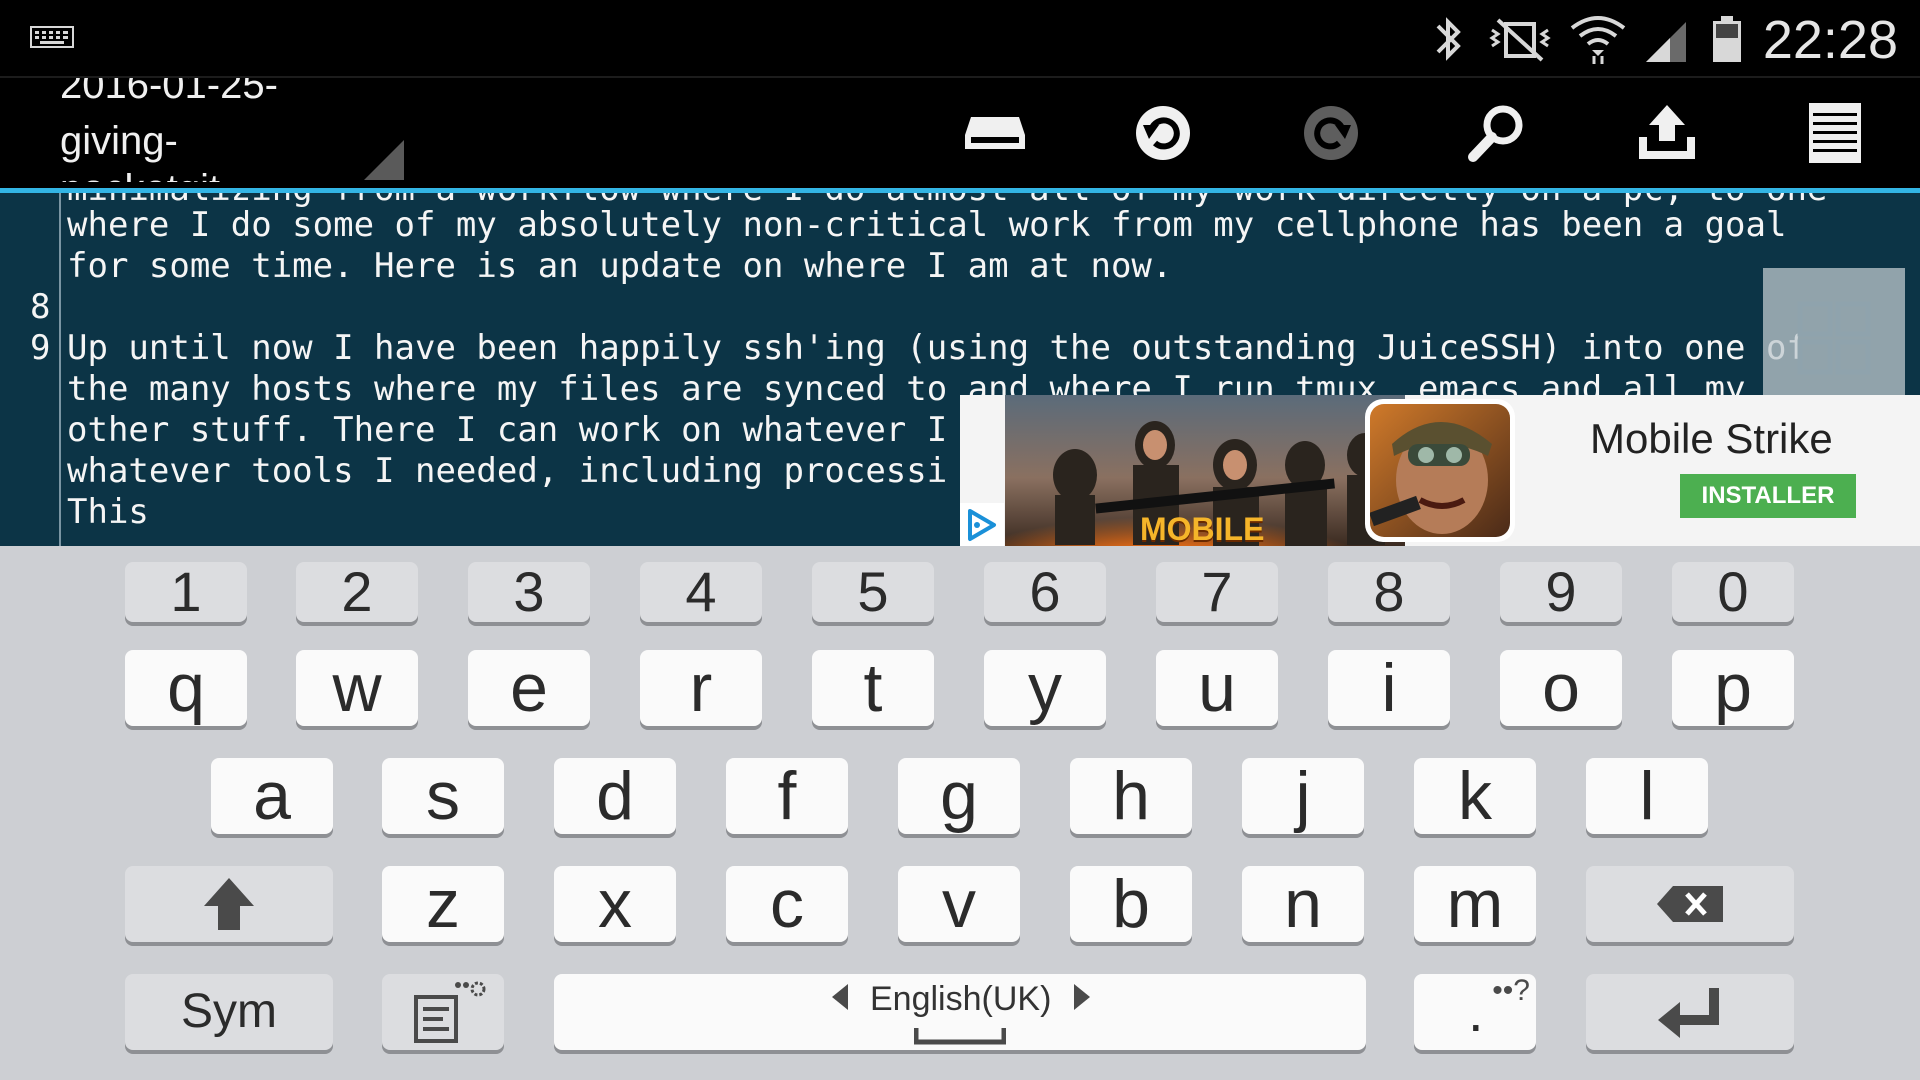 The image size is (1920, 1080). Describe the element at coordinates (210, 130) in the screenshot. I see `file-name-spinner: 2016-01-25- giving- pocketgit` at that location.